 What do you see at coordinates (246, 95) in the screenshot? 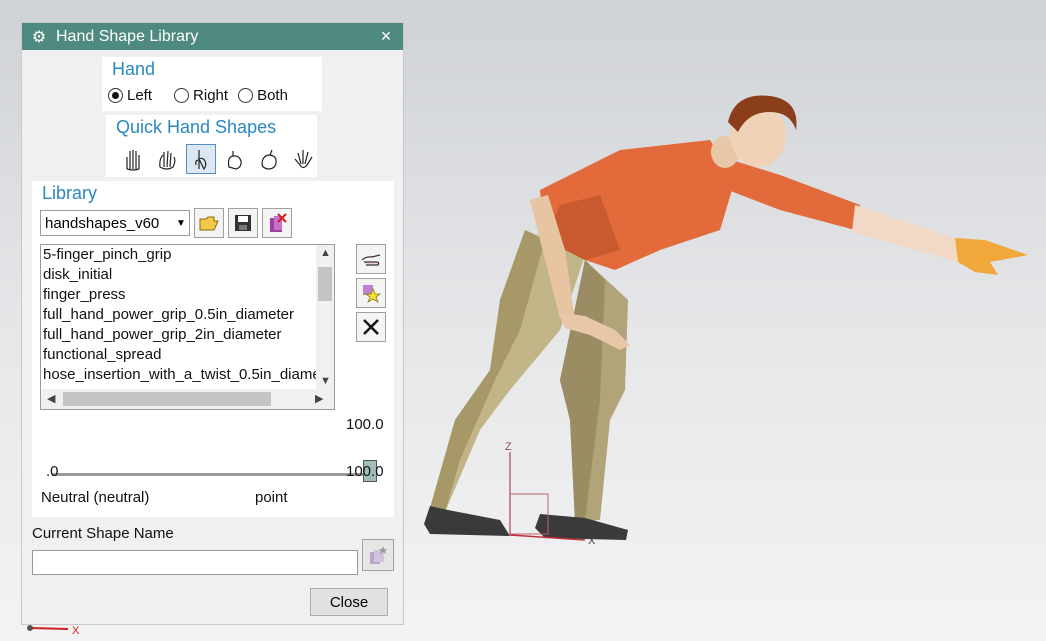
I see `radio-both-indicator` at bounding box center [246, 95].